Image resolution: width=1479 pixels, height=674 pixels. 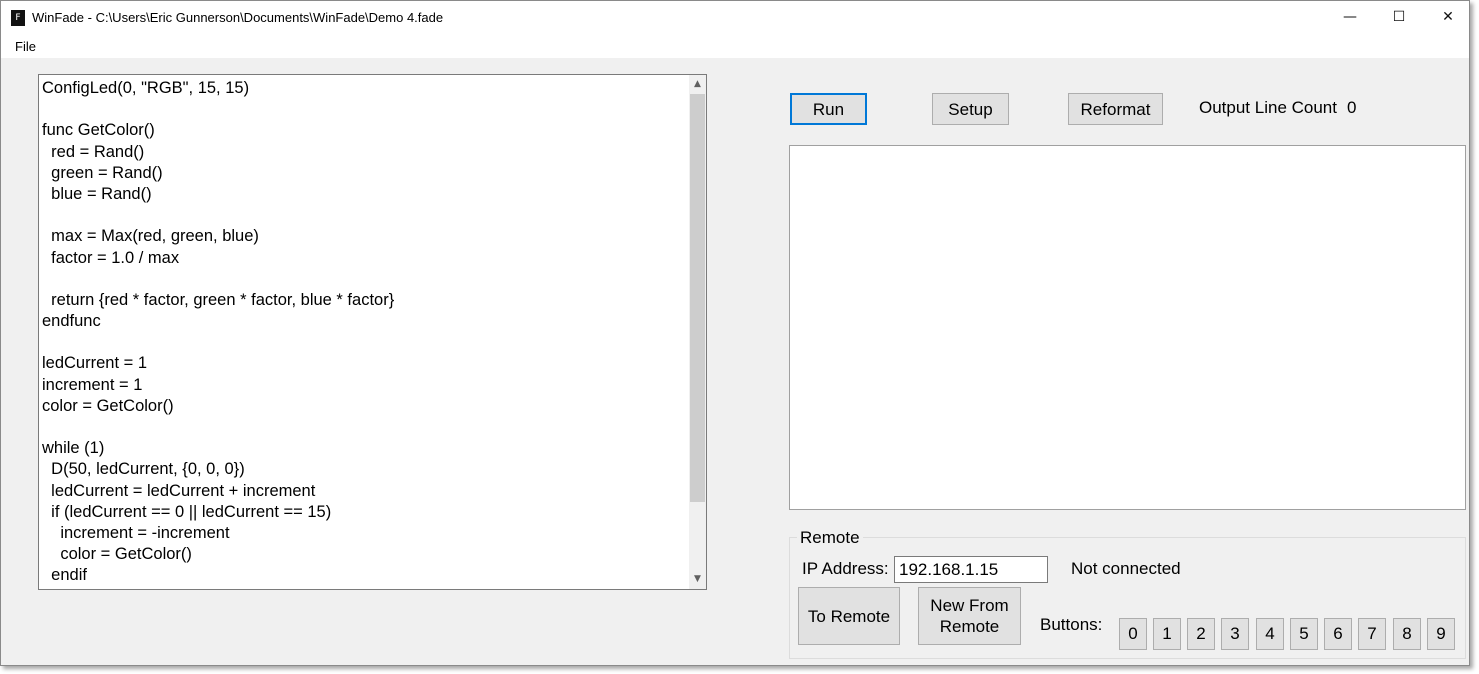 What do you see at coordinates (1372, 634) in the screenshot?
I see `remote-button-7: 7` at bounding box center [1372, 634].